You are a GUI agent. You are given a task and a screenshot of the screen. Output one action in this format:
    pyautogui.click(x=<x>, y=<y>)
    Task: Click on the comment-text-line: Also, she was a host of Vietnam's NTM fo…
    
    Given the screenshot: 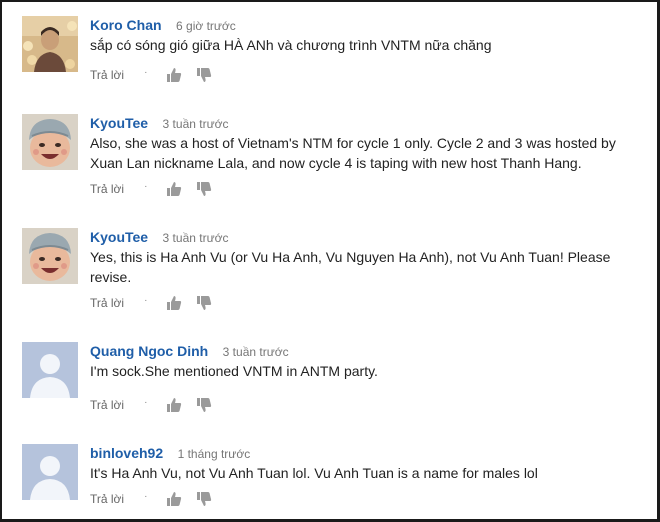 What is the action you would take?
    pyautogui.click(x=353, y=143)
    